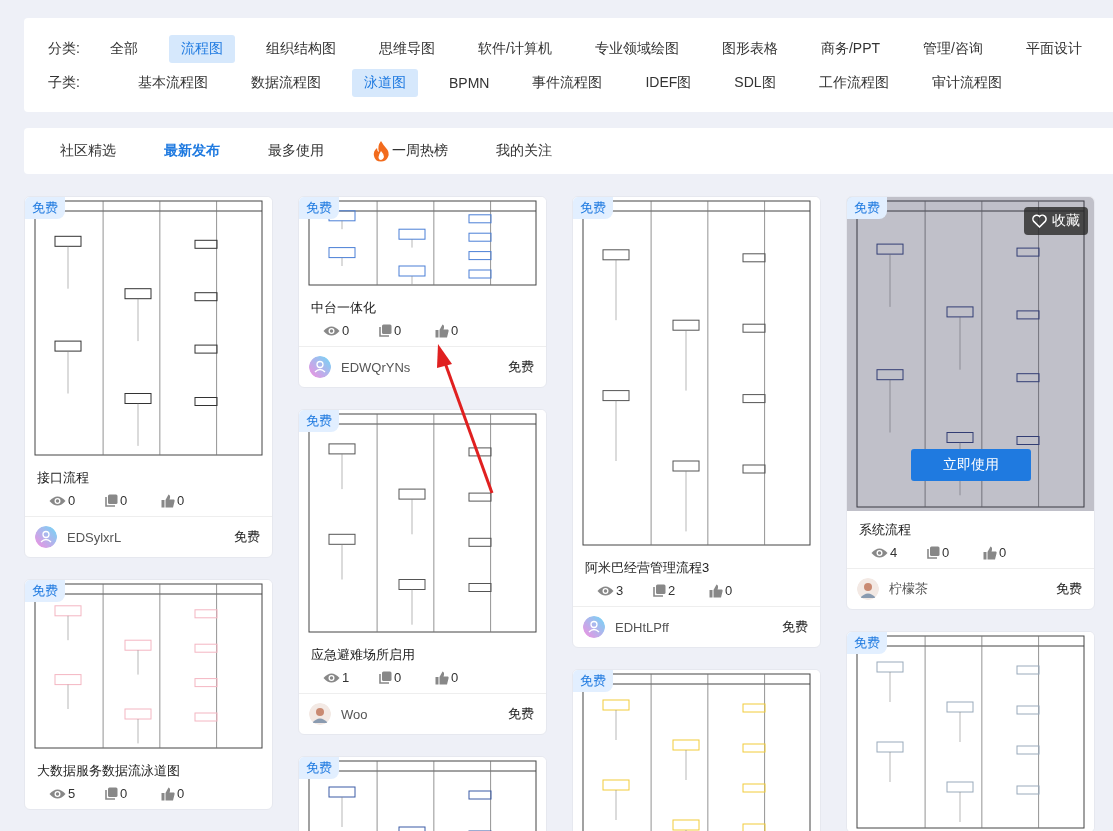  I want to click on template-card: 收藏 立即使用 免费 系统流程 4 0 0 柠檬茶 免费, so click(970, 403).